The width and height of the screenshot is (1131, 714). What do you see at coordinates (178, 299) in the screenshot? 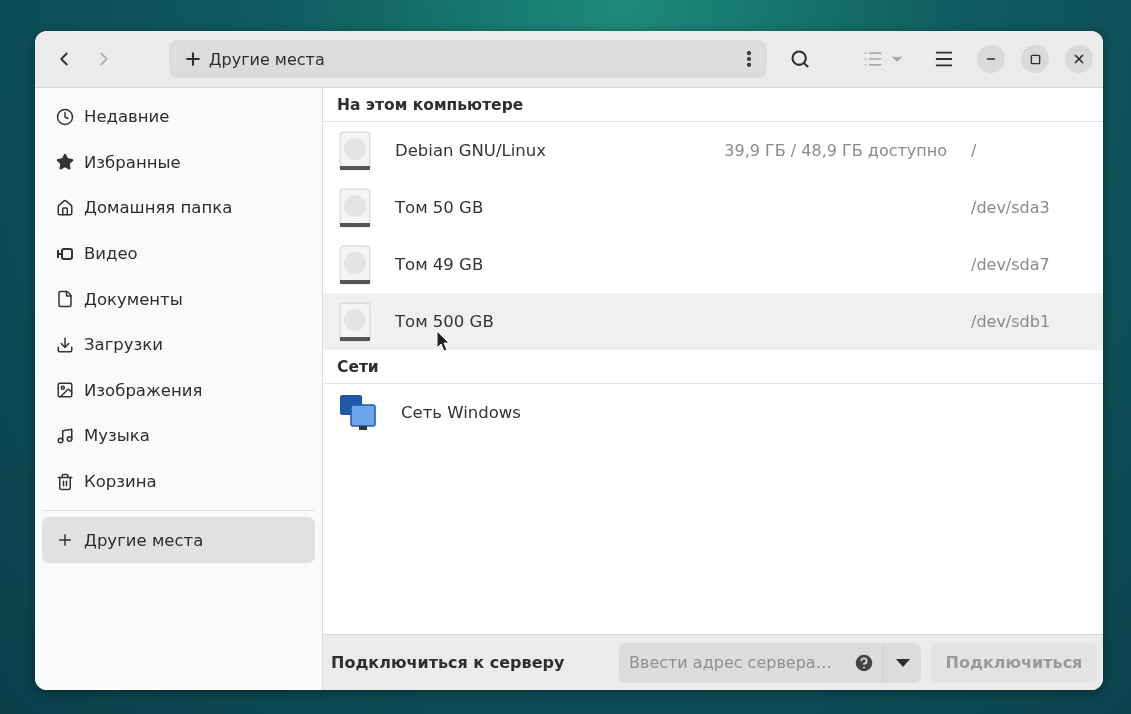
I see `sidebar-item: Документы` at bounding box center [178, 299].